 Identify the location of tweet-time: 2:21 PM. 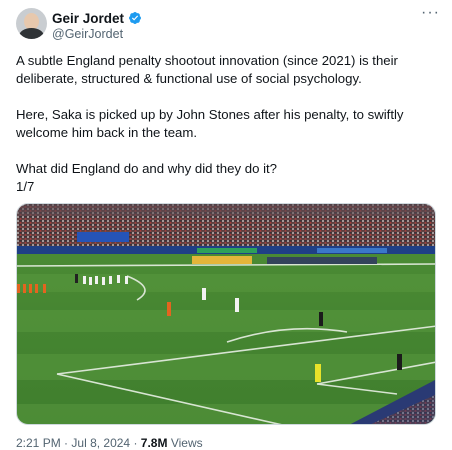
(38, 443).